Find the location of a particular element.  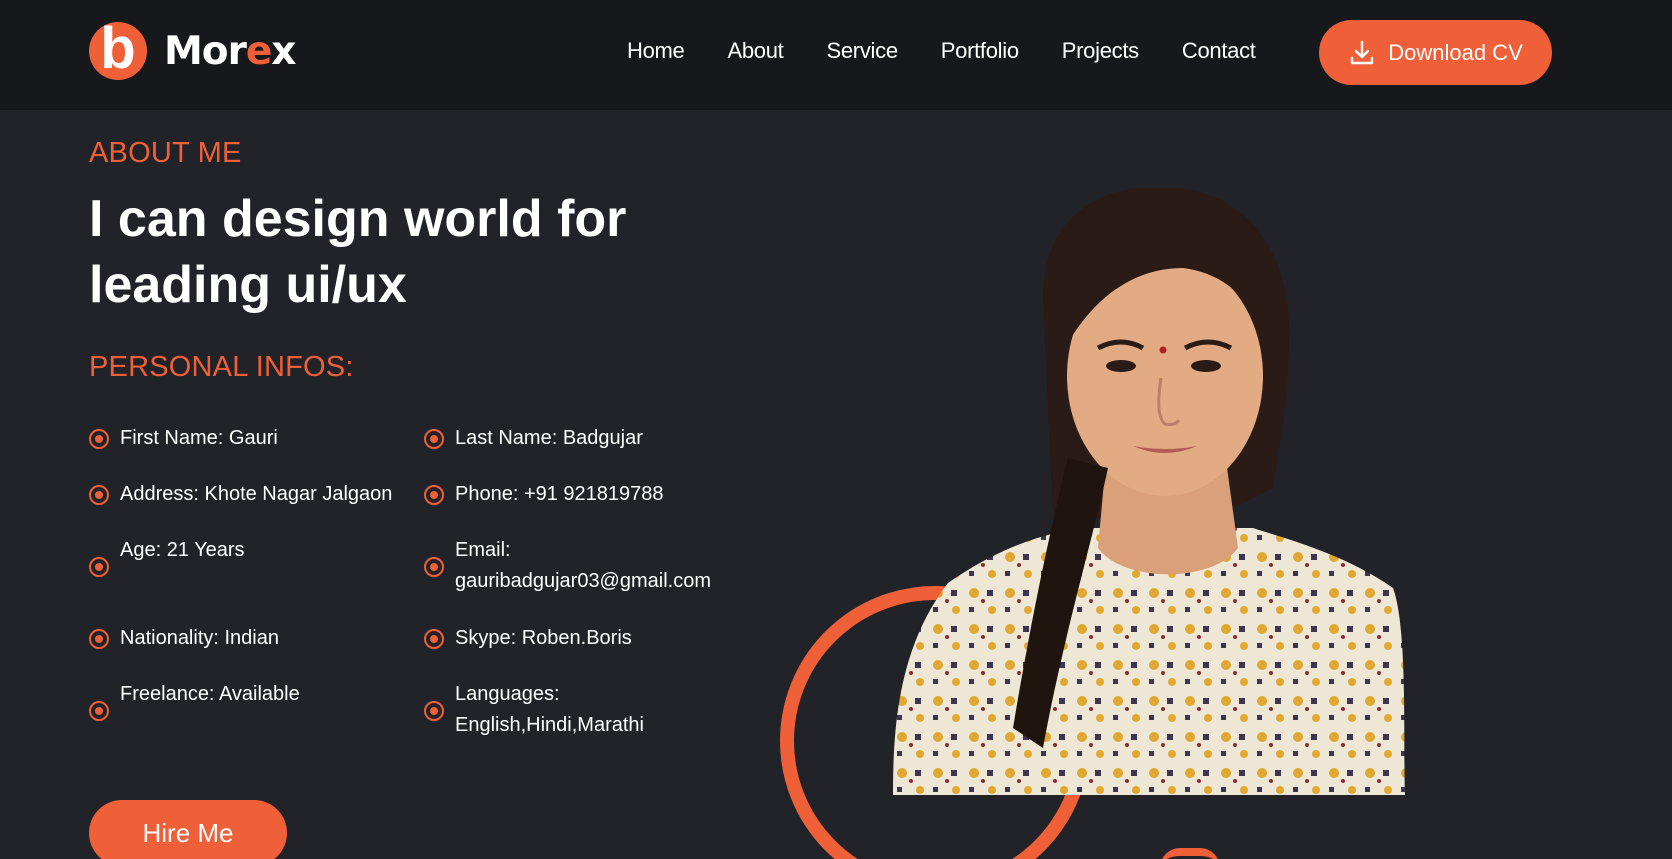

email-link: gauribadgujar03@gmail.com is located at coordinates (583, 581).